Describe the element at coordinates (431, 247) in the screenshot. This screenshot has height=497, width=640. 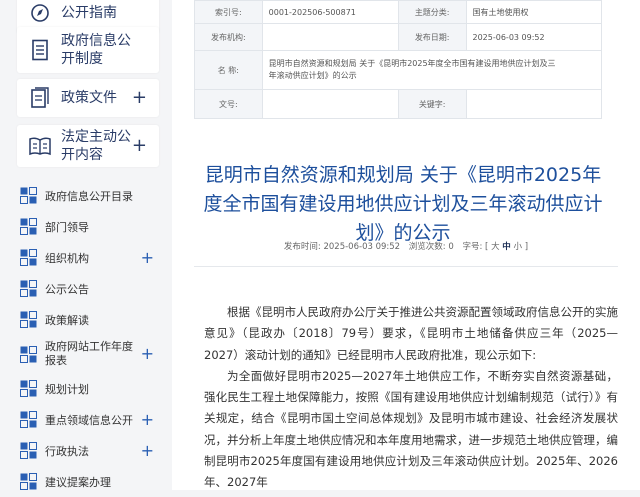
I see `view-count: 浏览次数: 0` at that location.